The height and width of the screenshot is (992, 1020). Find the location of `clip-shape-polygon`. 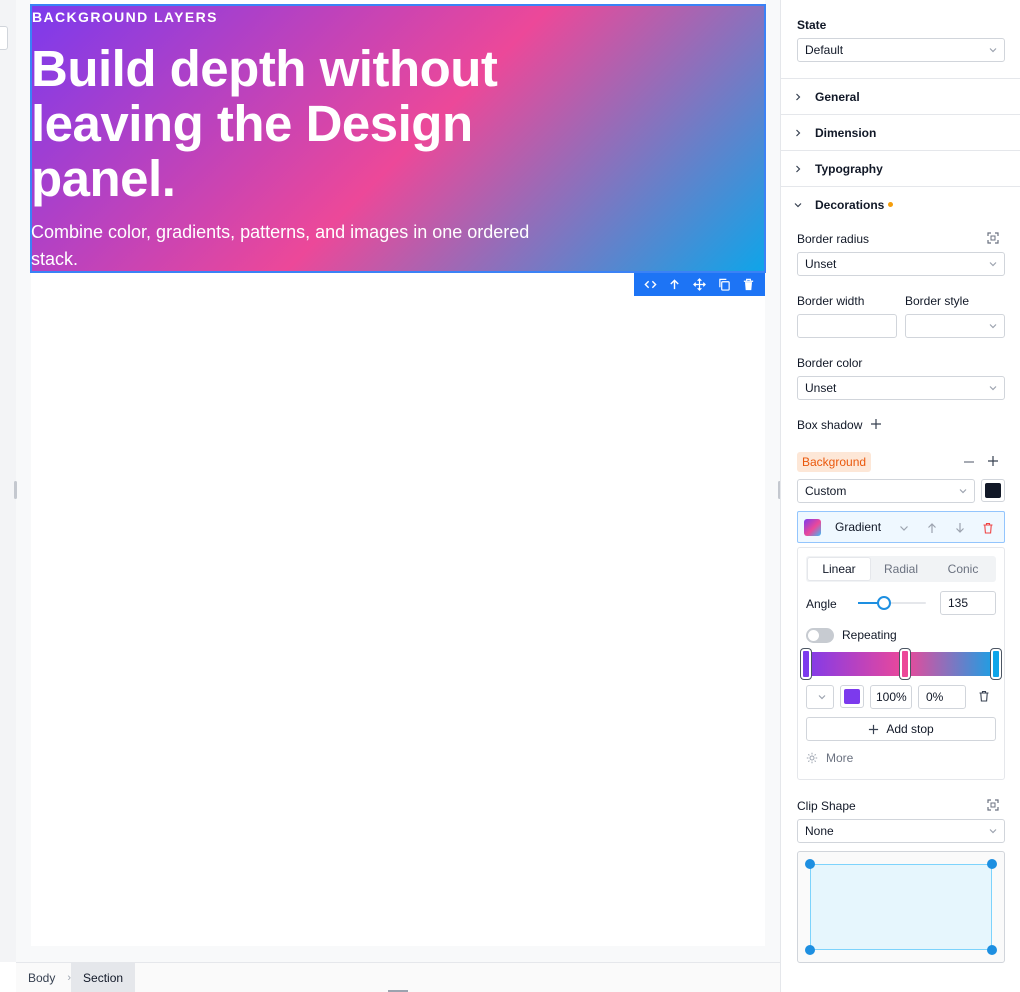

clip-shape-polygon is located at coordinates (901, 907).